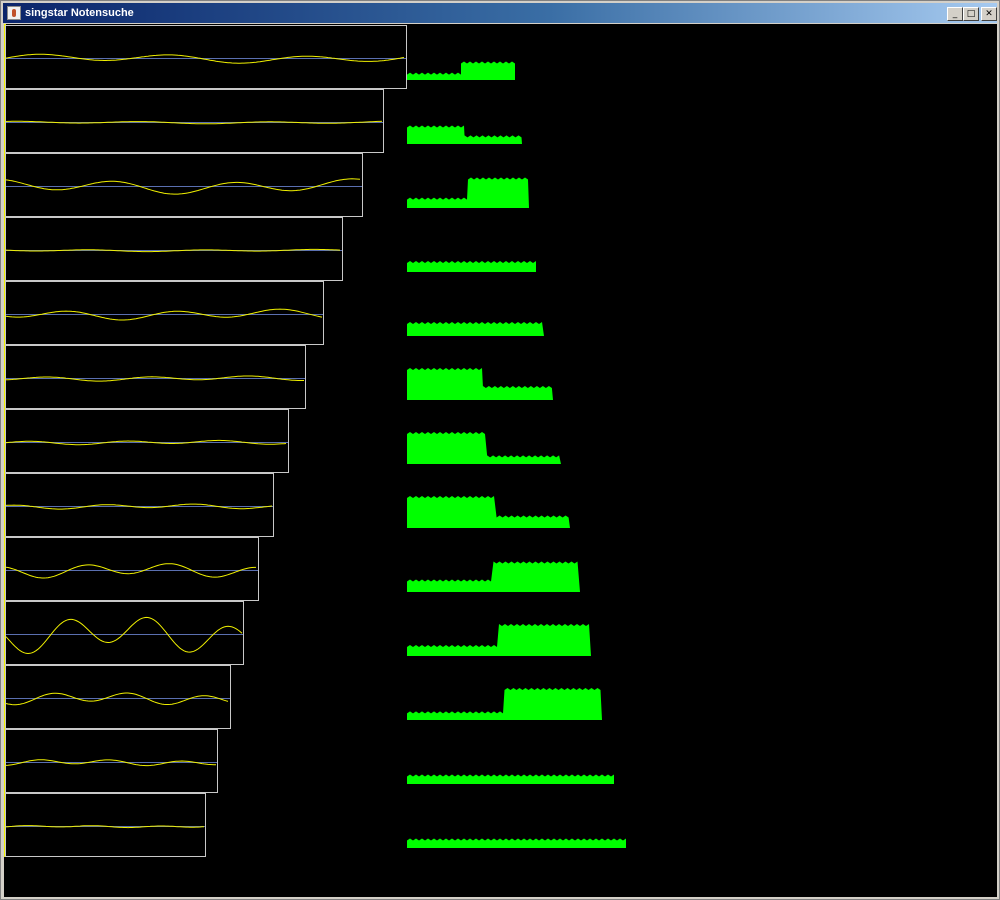 Image resolution: width=1000 pixels, height=900 pixels. What do you see at coordinates (14, 13) in the screenshot?
I see `java-app-icon` at bounding box center [14, 13].